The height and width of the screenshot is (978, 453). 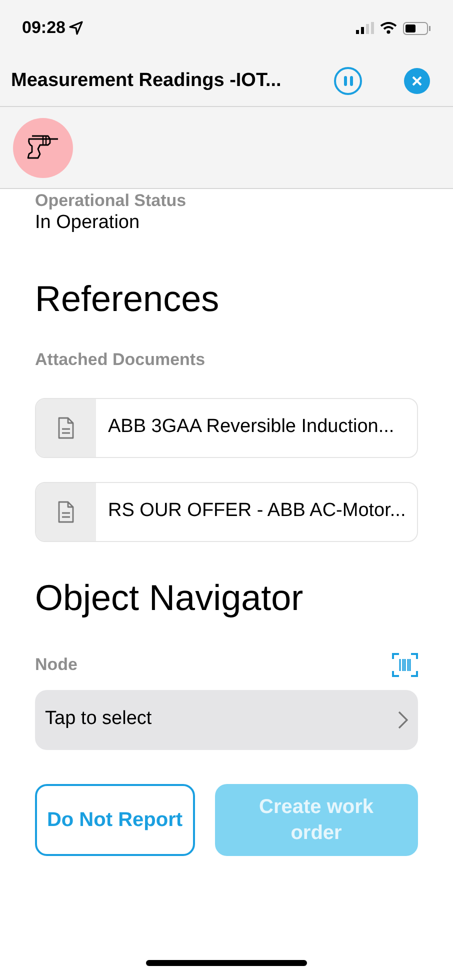 What do you see at coordinates (169, 598) in the screenshot?
I see `section-heading: Object Navigator` at bounding box center [169, 598].